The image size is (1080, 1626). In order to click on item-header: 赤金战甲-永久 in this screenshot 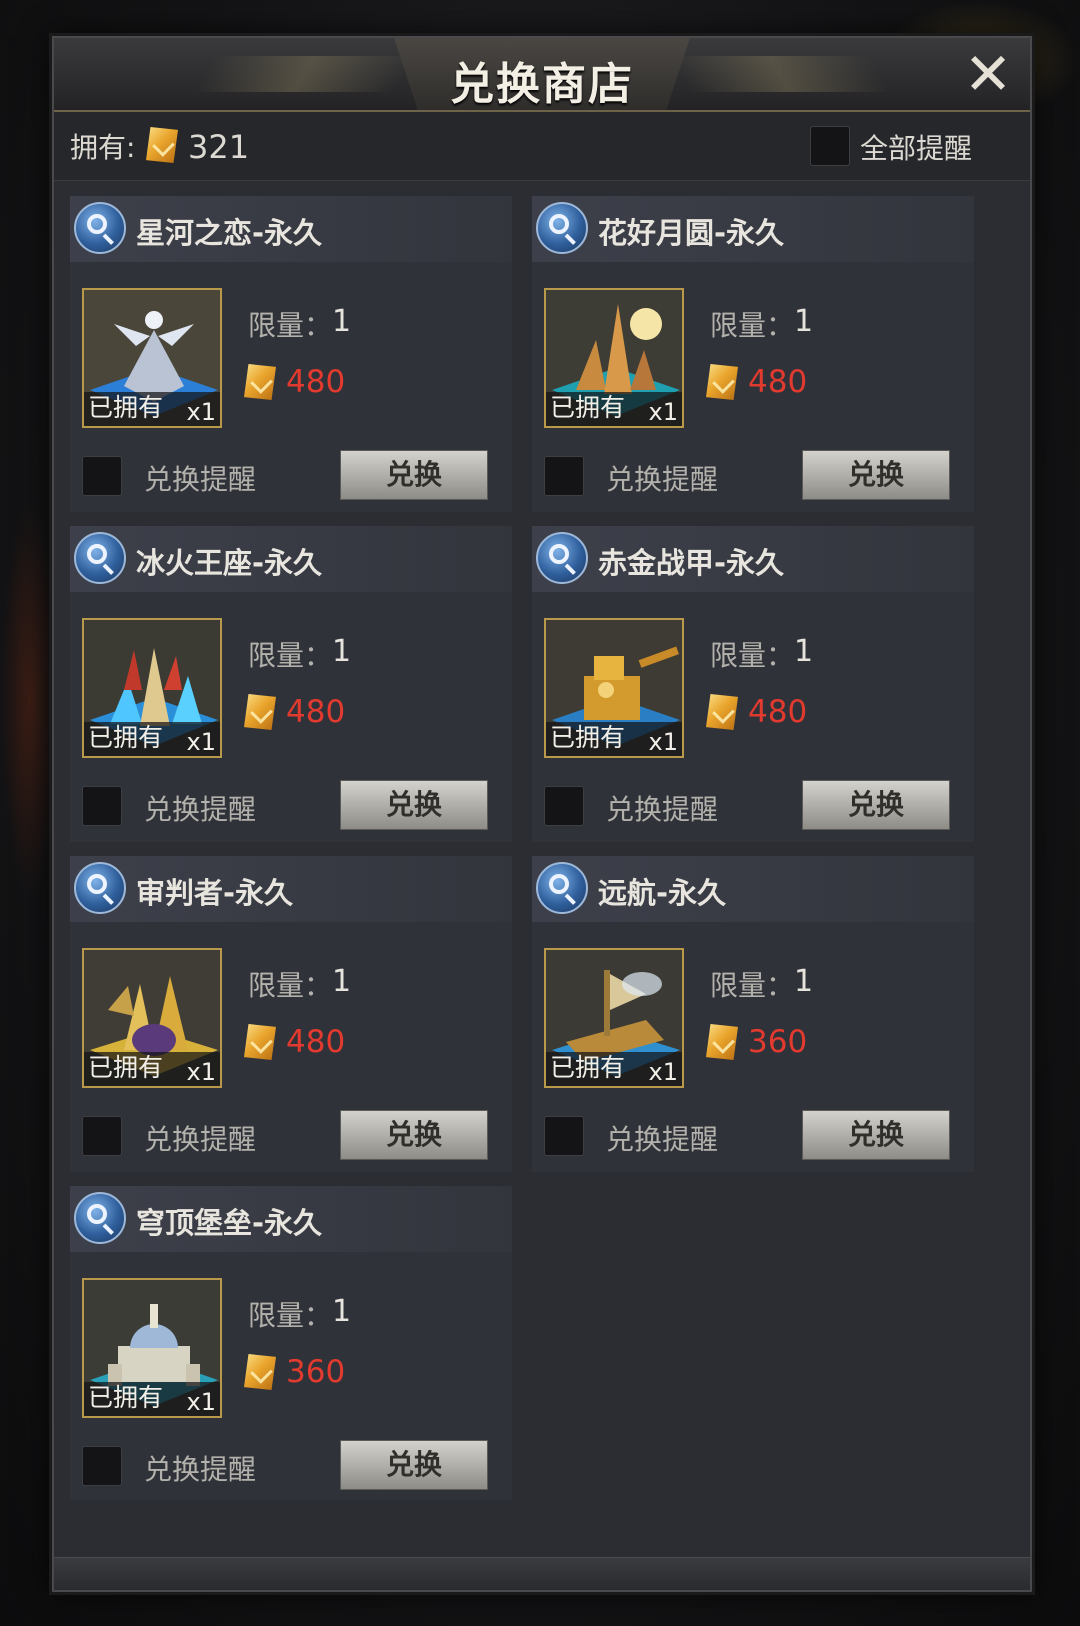, I will do `click(753, 559)`.